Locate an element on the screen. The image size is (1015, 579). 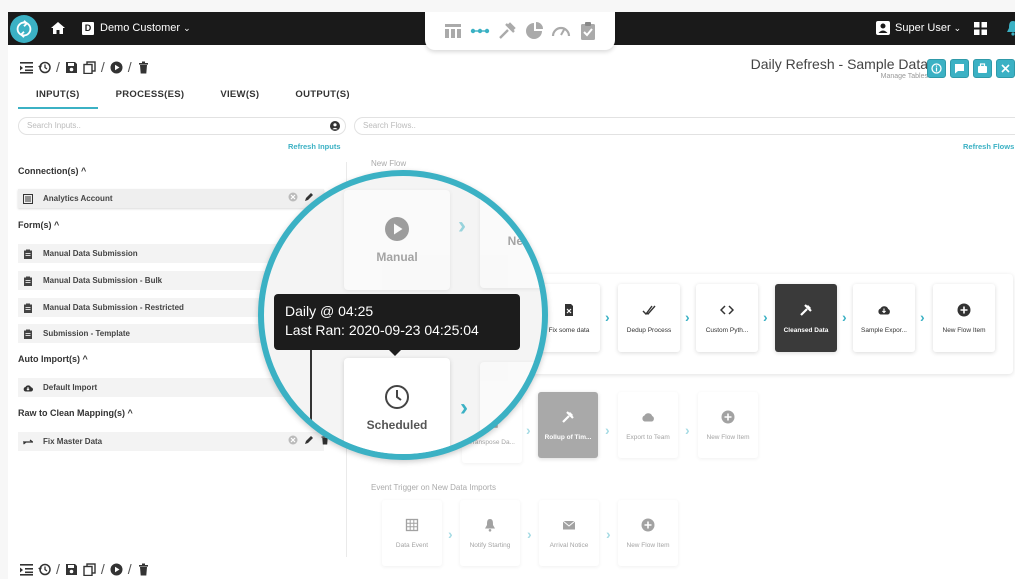
manual-trigger-node: Manual is located at coordinates (397, 240).